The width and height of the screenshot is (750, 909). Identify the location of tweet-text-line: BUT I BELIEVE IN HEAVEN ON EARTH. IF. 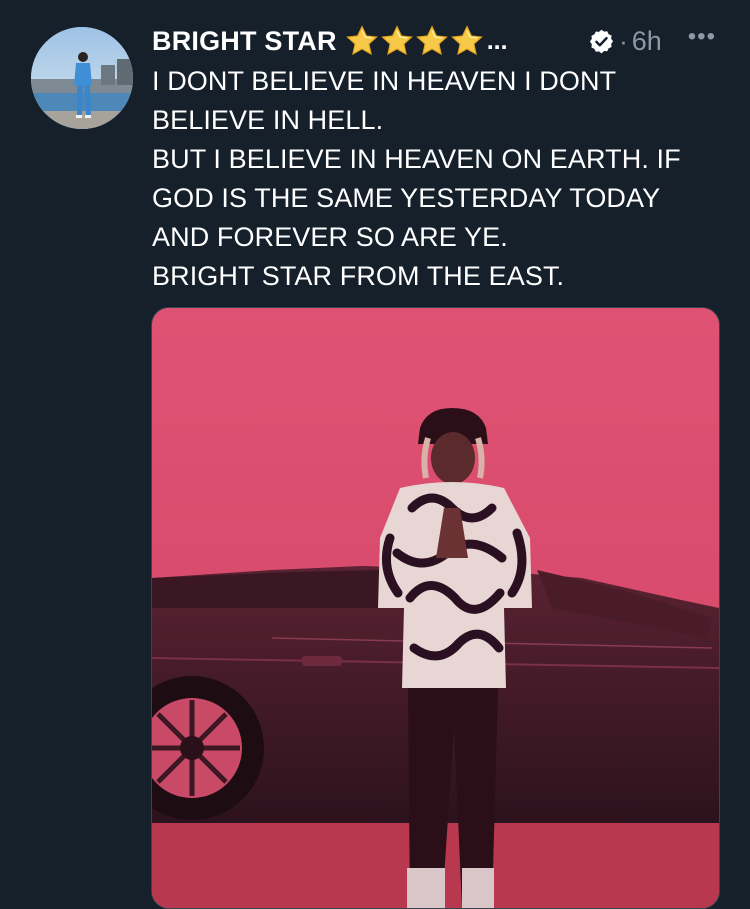
(416, 159).